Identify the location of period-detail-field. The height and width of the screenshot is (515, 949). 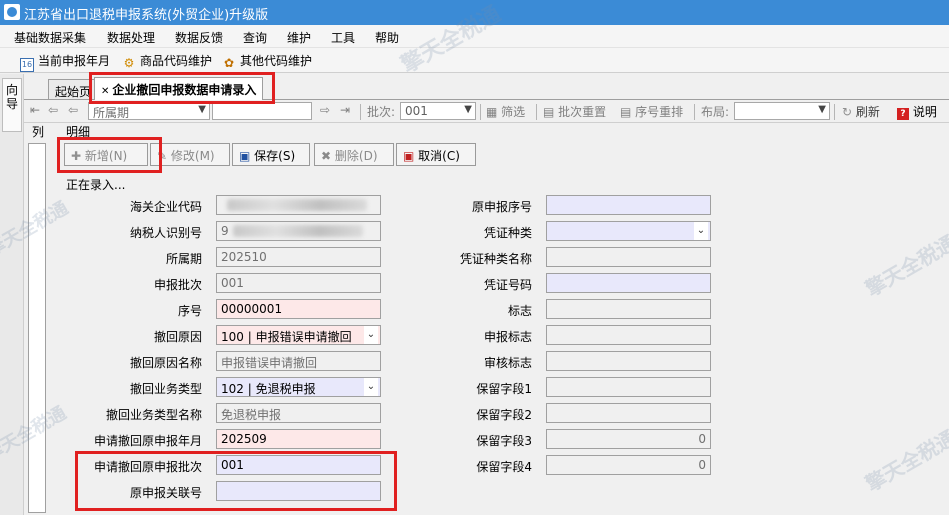
(262, 111).